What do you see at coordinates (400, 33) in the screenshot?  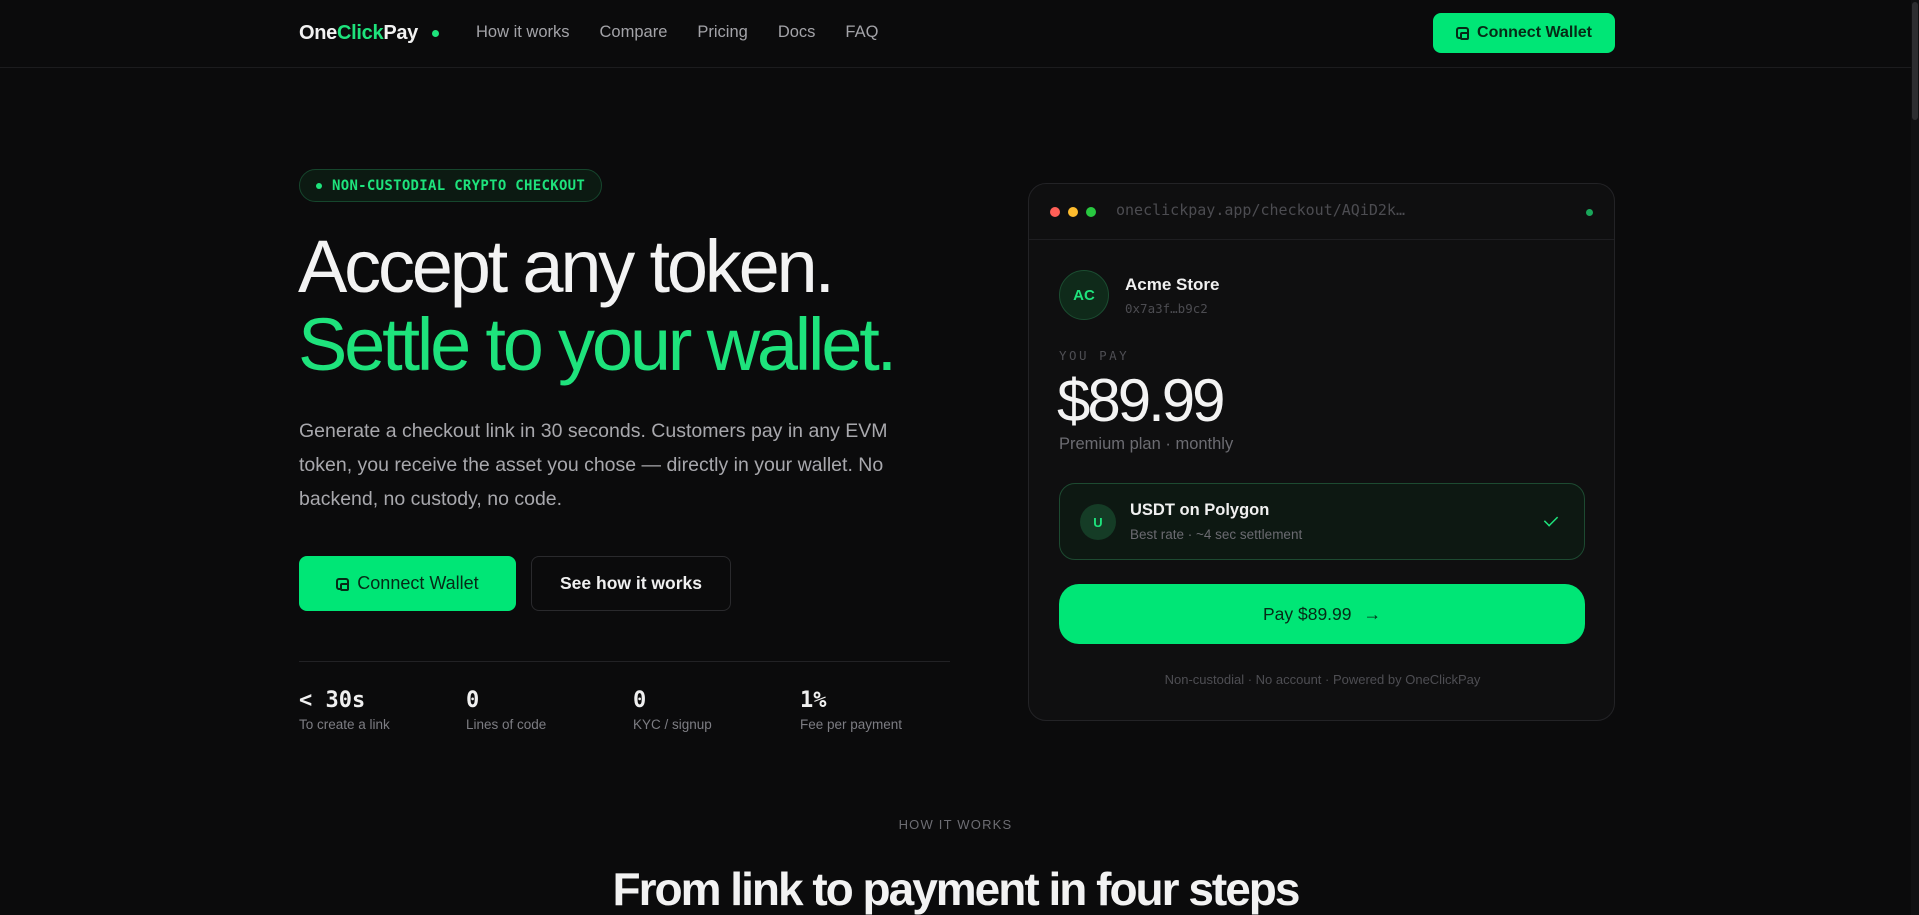 I see `logo-text-pay: Pay` at bounding box center [400, 33].